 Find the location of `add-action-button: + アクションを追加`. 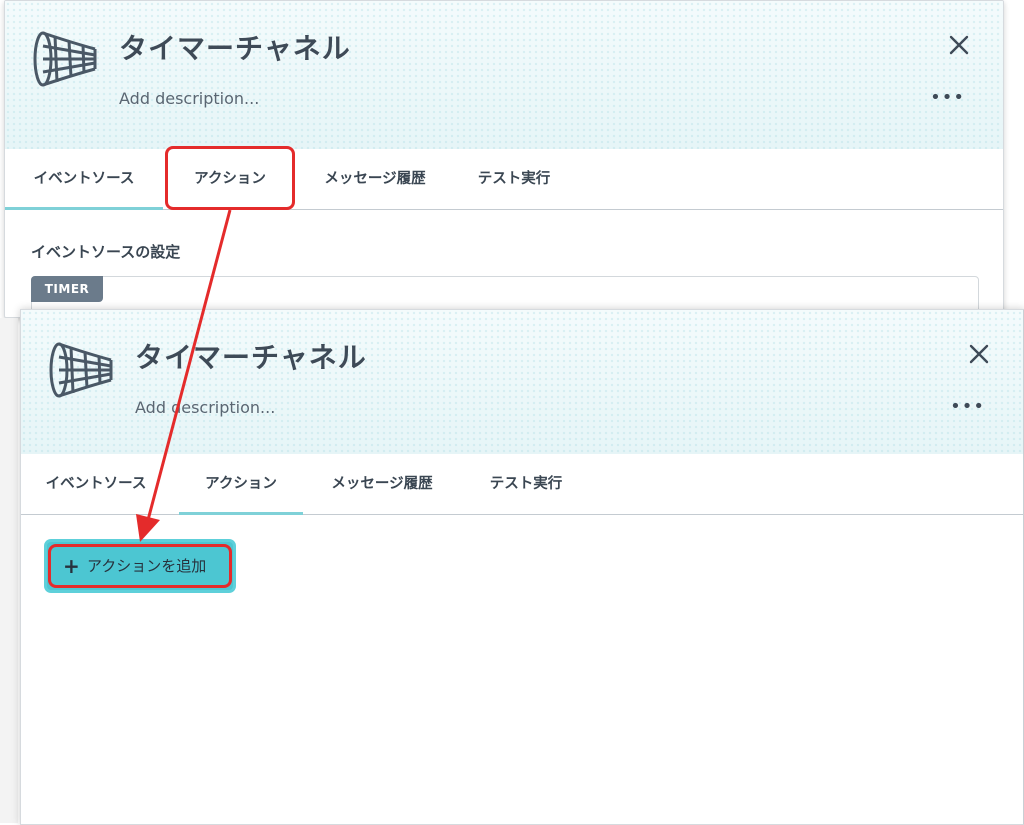

add-action-button: + アクションを追加 is located at coordinates (140, 566).